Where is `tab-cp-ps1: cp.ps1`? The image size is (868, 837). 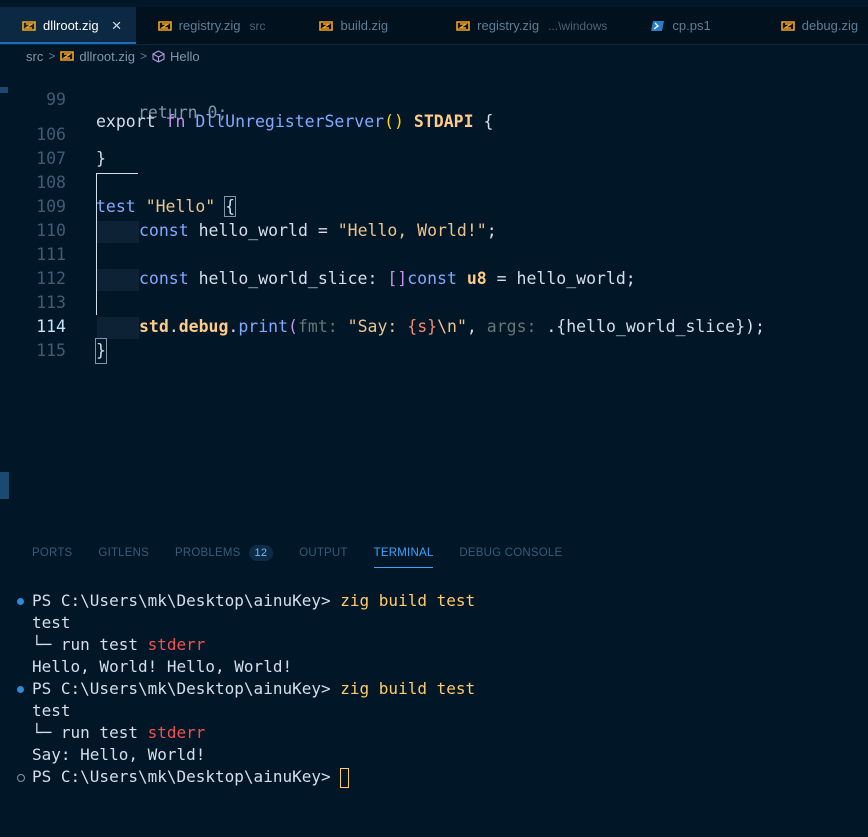
tab-cp-ps1: cp.ps1 is located at coordinates (672, 25).